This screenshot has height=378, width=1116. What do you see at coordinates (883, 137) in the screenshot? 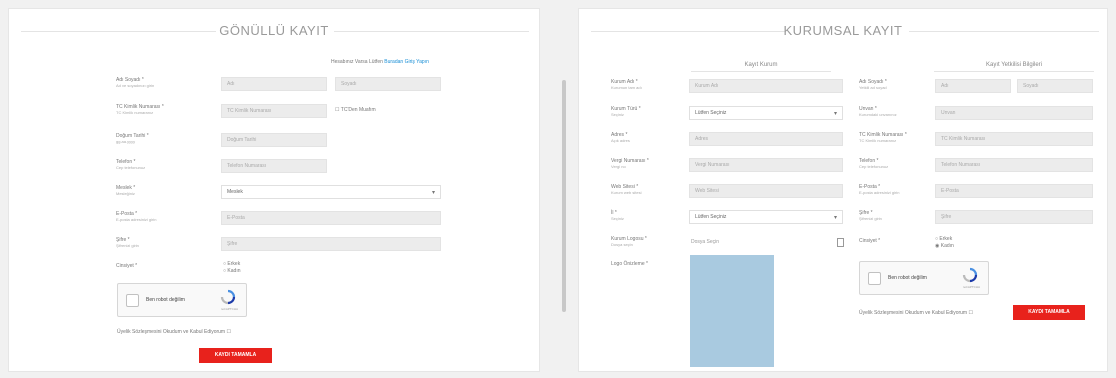
I see `official-tc-label: TC Kimlik Numarası * TC Kimlik numaranız` at bounding box center [883, 137].